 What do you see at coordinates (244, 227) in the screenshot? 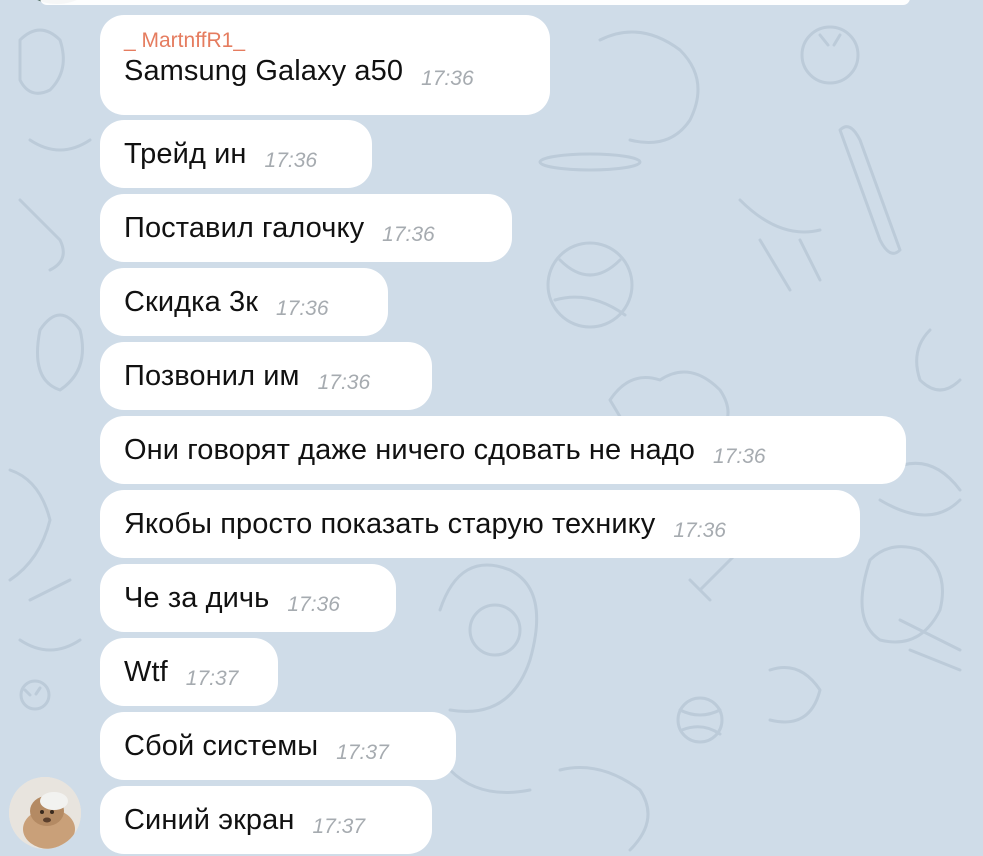
I see `message-text: Поставил галочку` at bounding box center [244, 227].